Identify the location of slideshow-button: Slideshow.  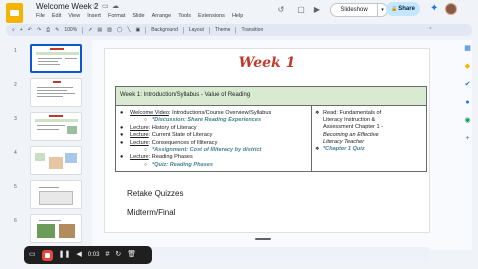
(354, 10).